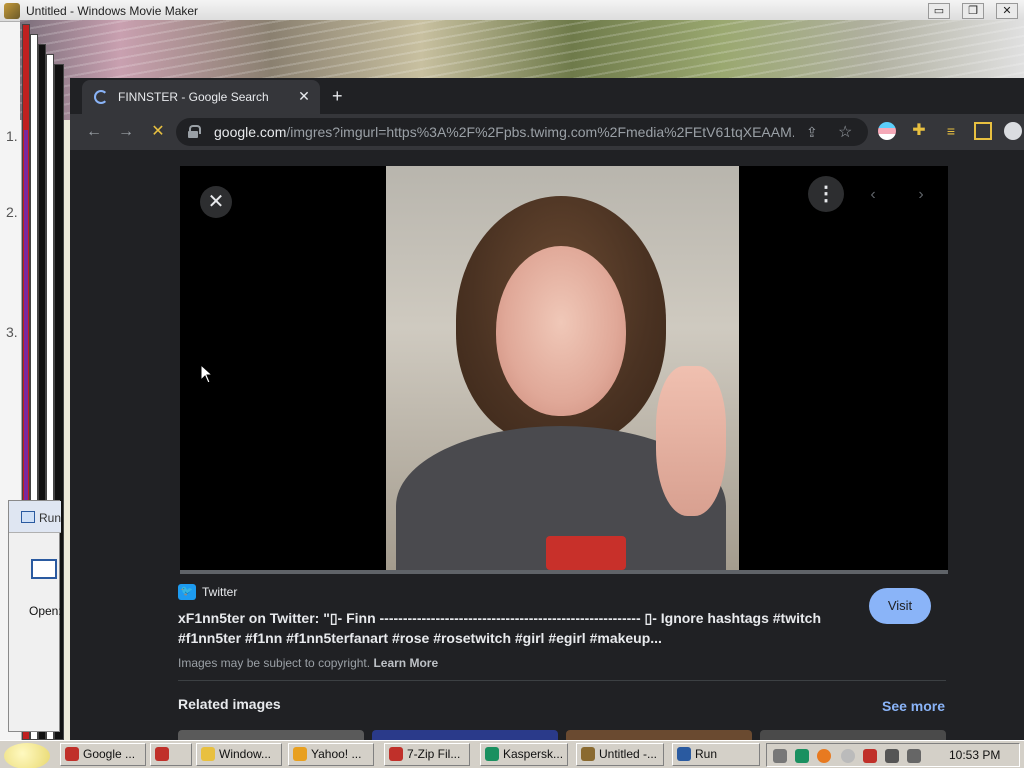 This screenshot has width=1024, height=768. What do you see at coordinates (94, 132) in the screenshot?
I see `back-icon: ←` at bounding box center [94, 132].